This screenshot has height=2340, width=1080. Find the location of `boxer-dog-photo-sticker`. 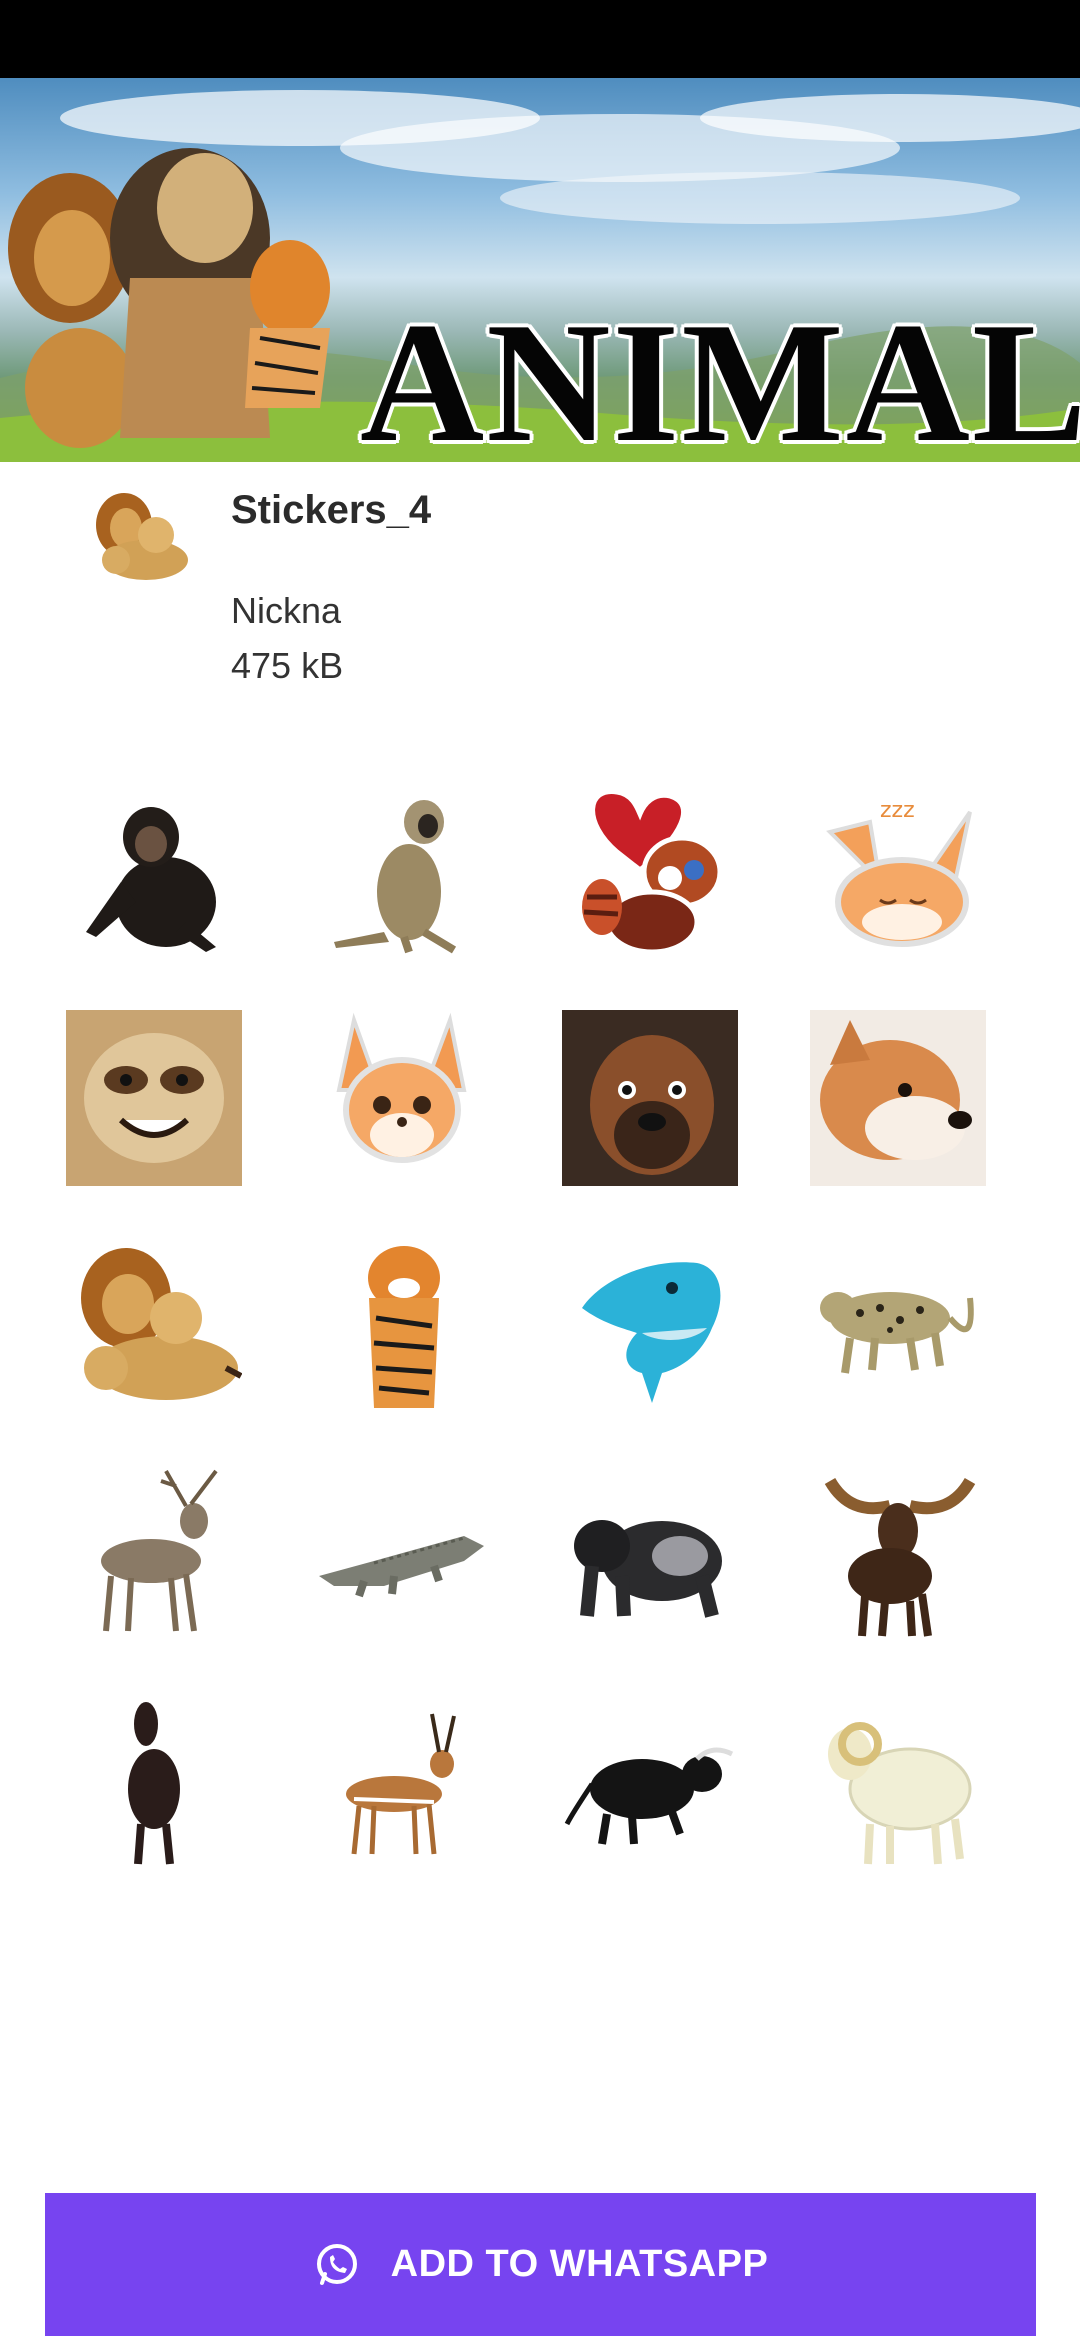

boxer-dog-photo-sticker is located at coordinates (650, 1098).